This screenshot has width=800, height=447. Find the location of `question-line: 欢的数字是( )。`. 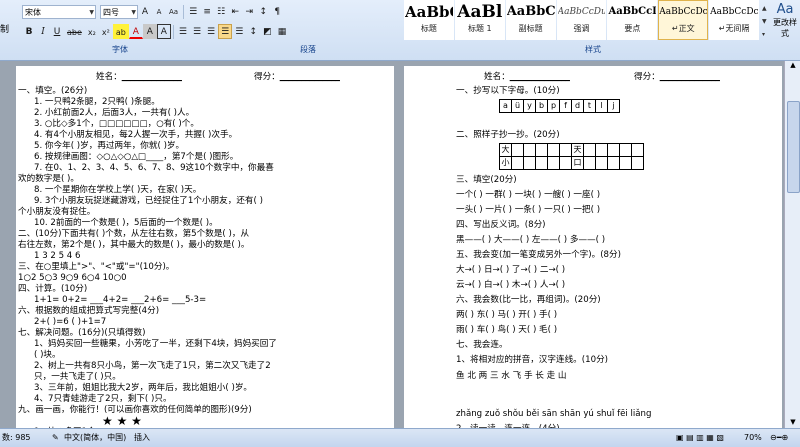

question-line: 欢的数字是( )。 is located at coordinates (48, 179).